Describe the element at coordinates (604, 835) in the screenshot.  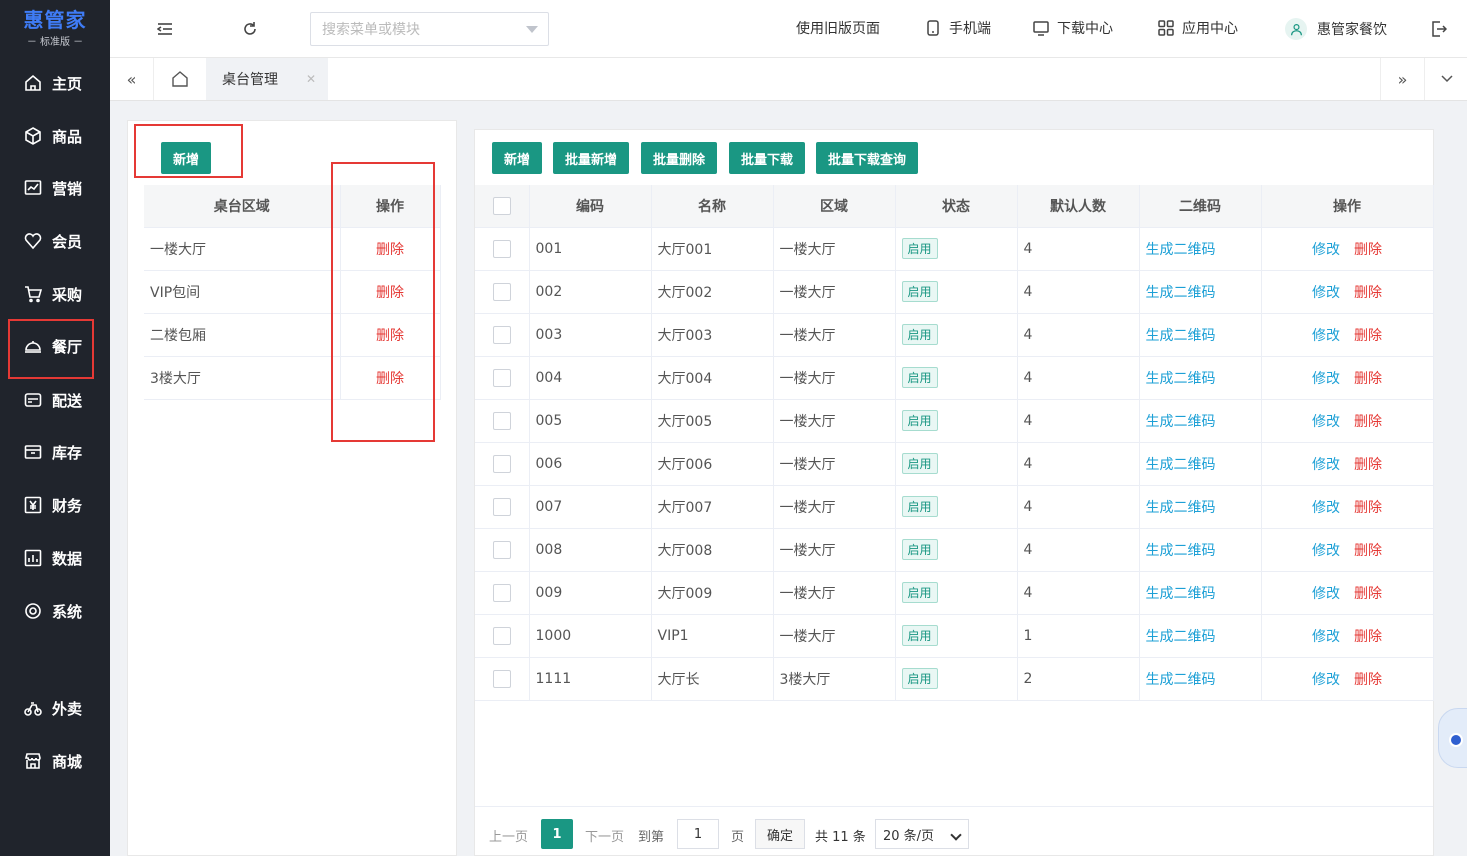
I see `next-page: 下一页` at that location.